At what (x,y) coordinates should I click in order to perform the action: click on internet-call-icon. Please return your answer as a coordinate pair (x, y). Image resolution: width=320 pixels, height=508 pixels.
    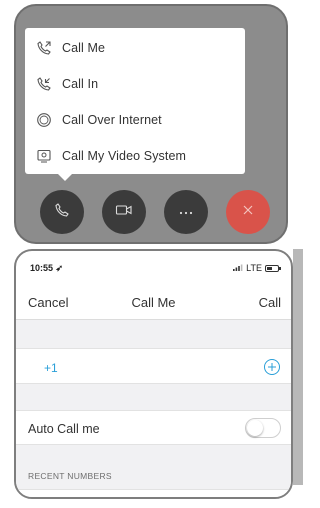
    Looking at the image, I should click on (44, 120).